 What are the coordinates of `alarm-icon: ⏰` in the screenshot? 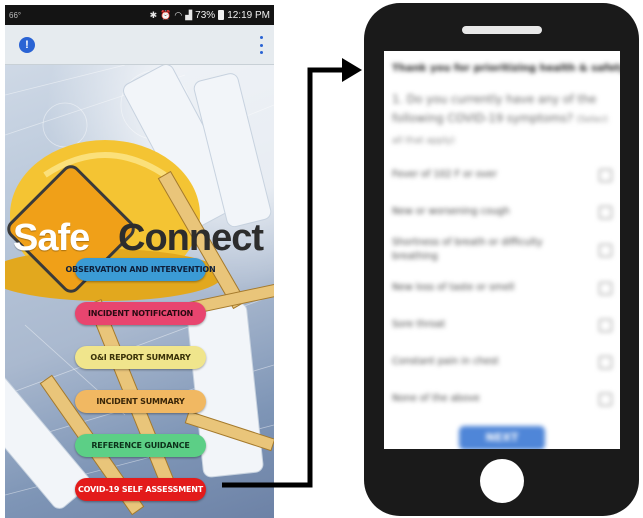 It's located at (166, 14).